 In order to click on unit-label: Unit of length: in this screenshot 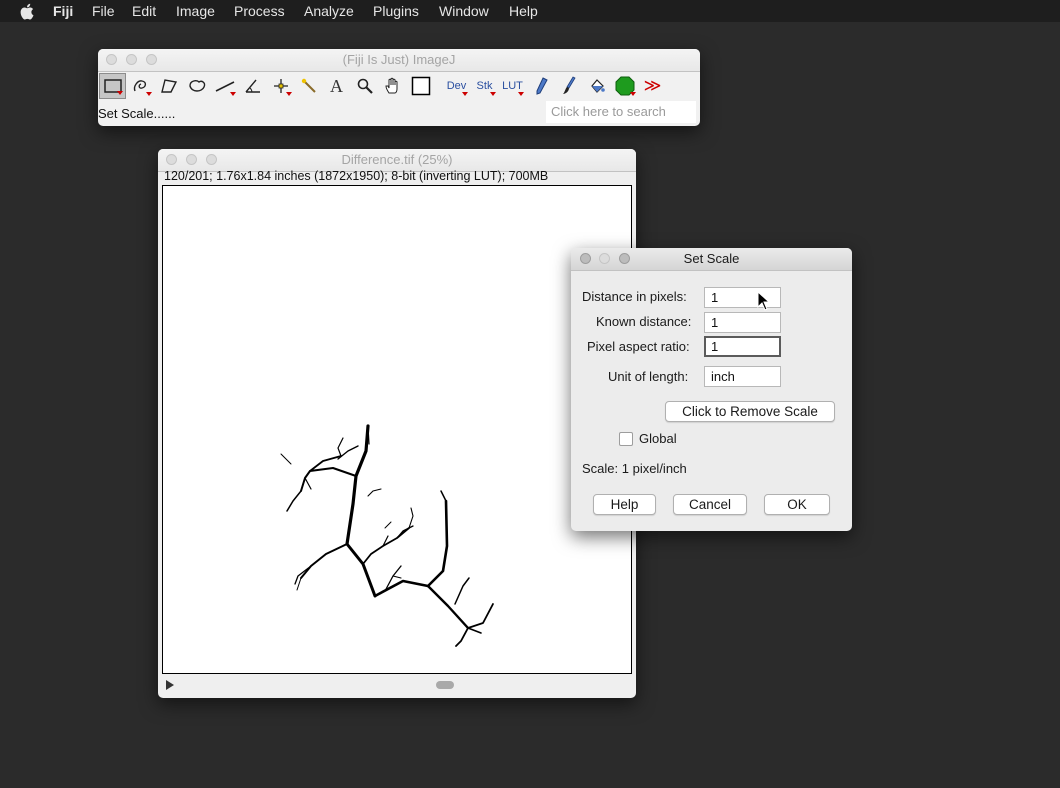, I will do `click(648, 376)`.